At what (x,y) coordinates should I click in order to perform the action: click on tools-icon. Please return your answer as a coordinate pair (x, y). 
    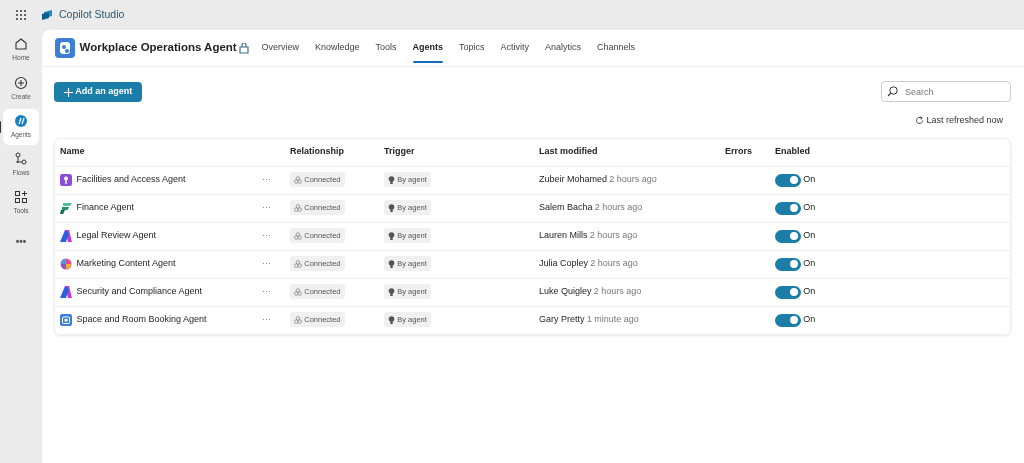
    Looking at the image, I should click on (21, 197).